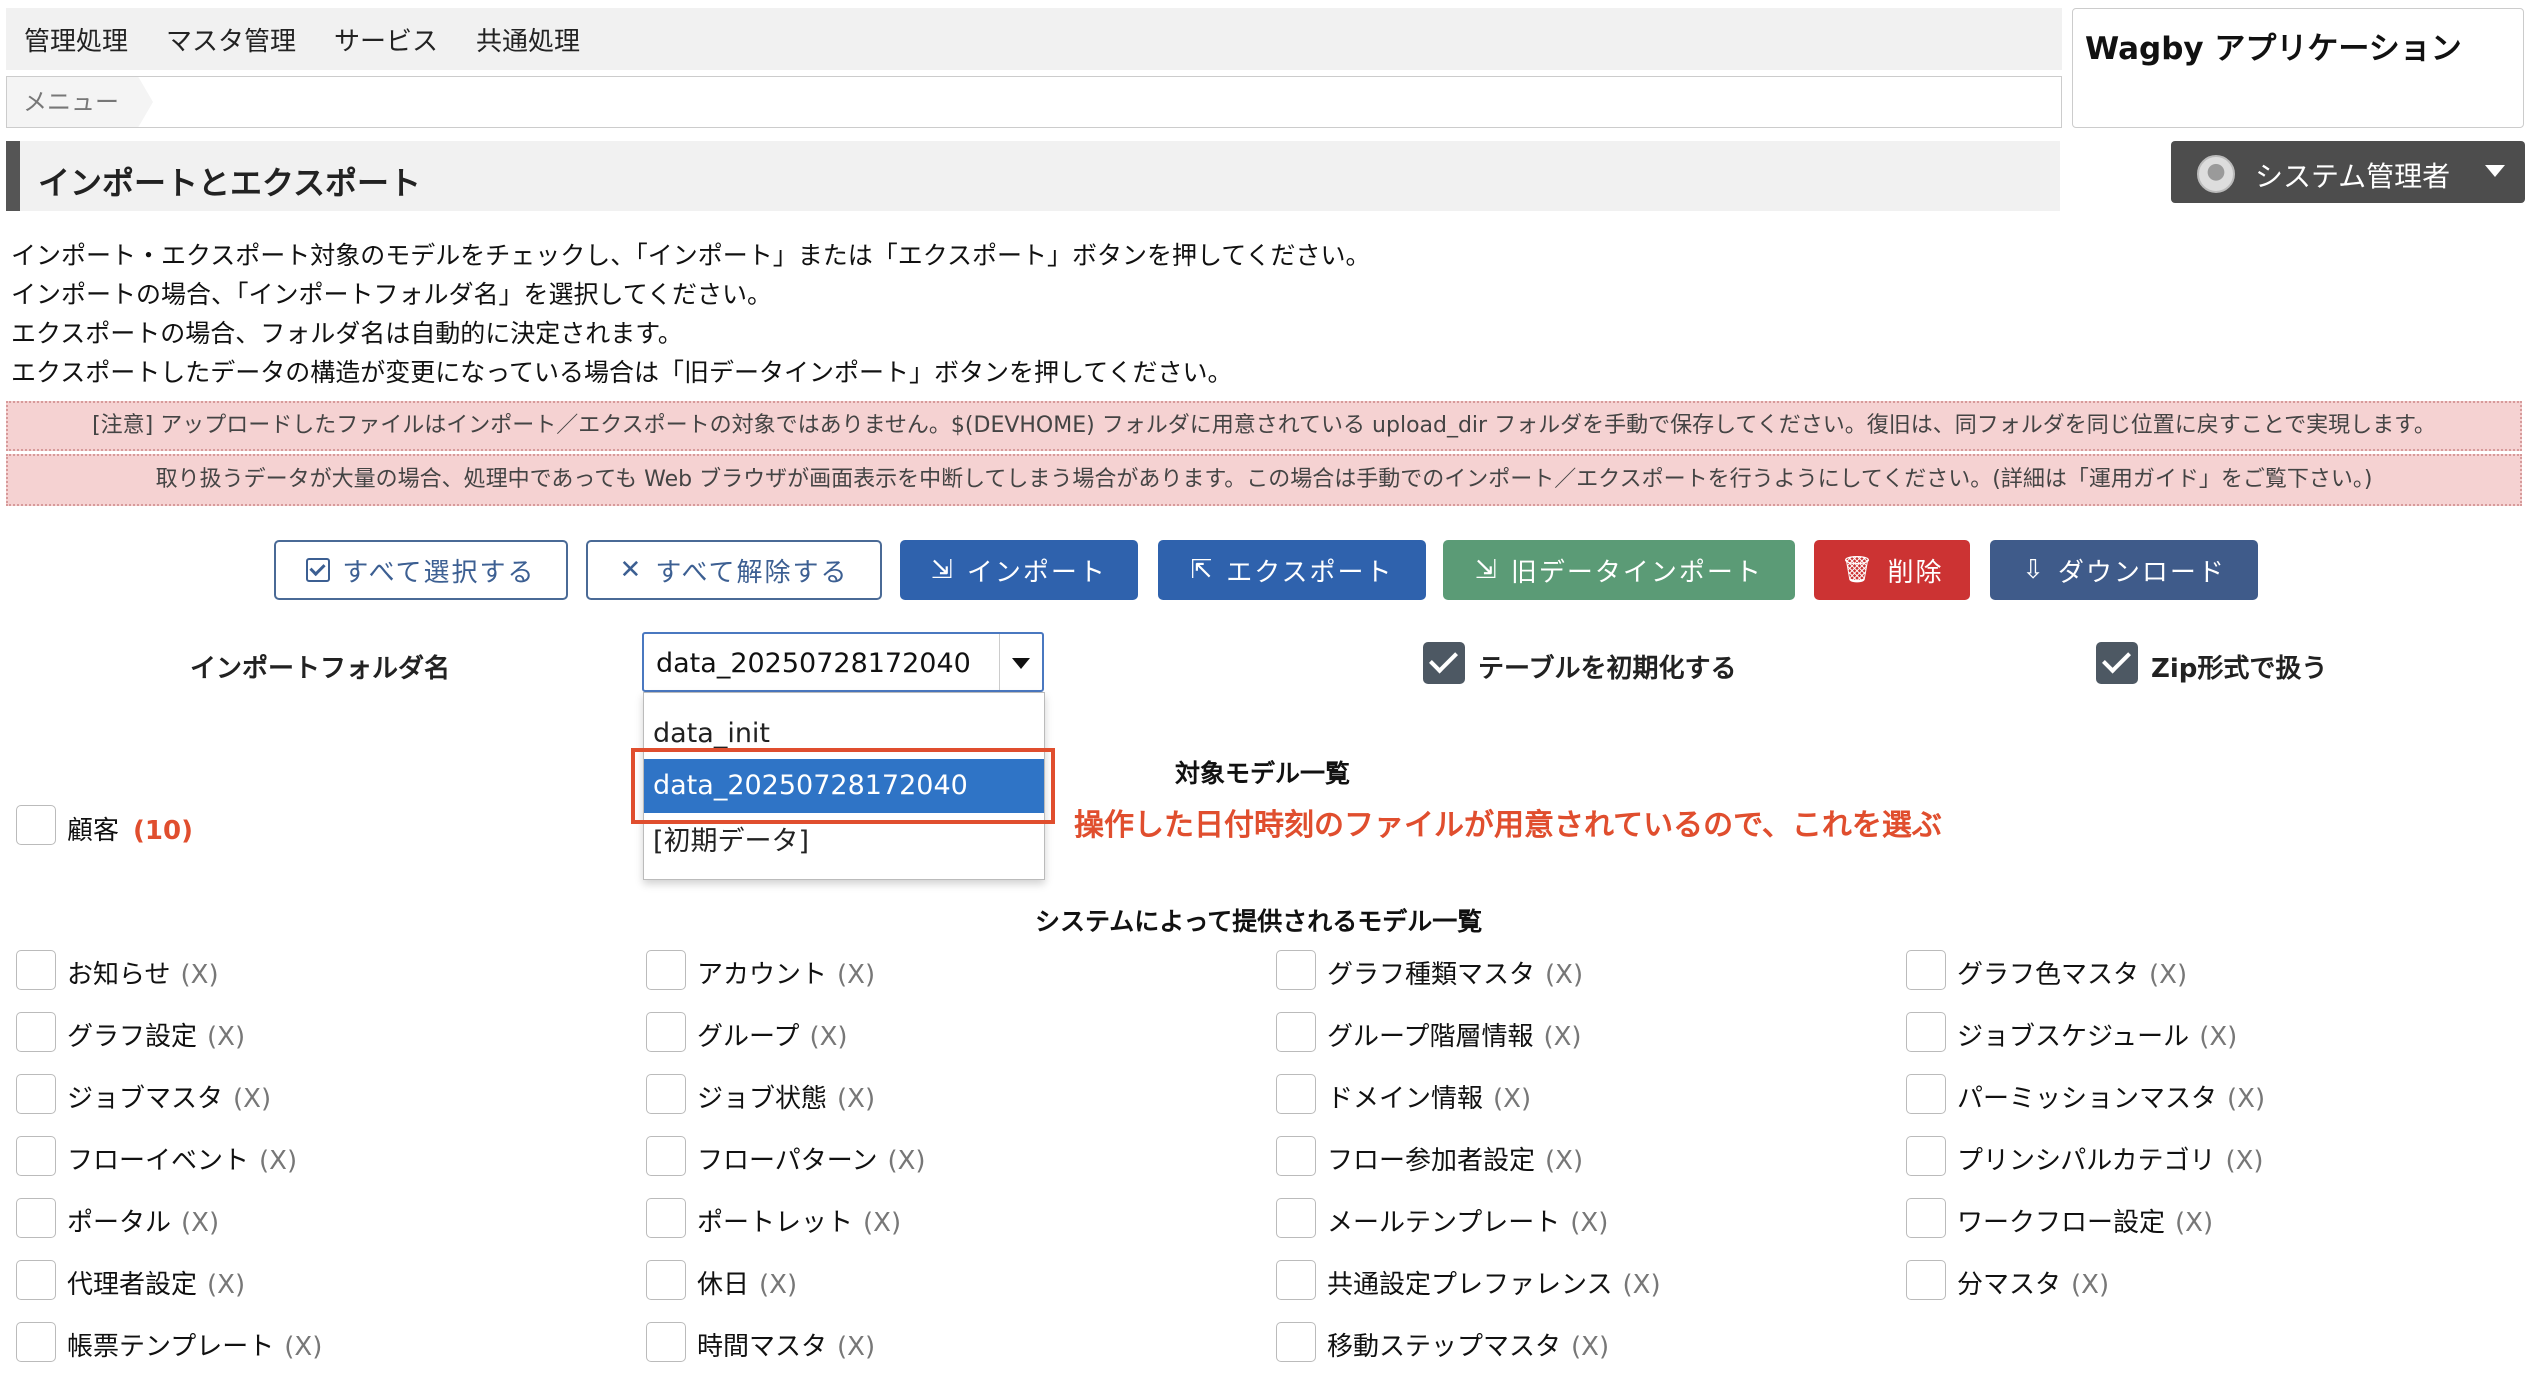  Describe the element at coordinates (2117, 663) in the screenshot. I see `zip-checkbox` at that location.